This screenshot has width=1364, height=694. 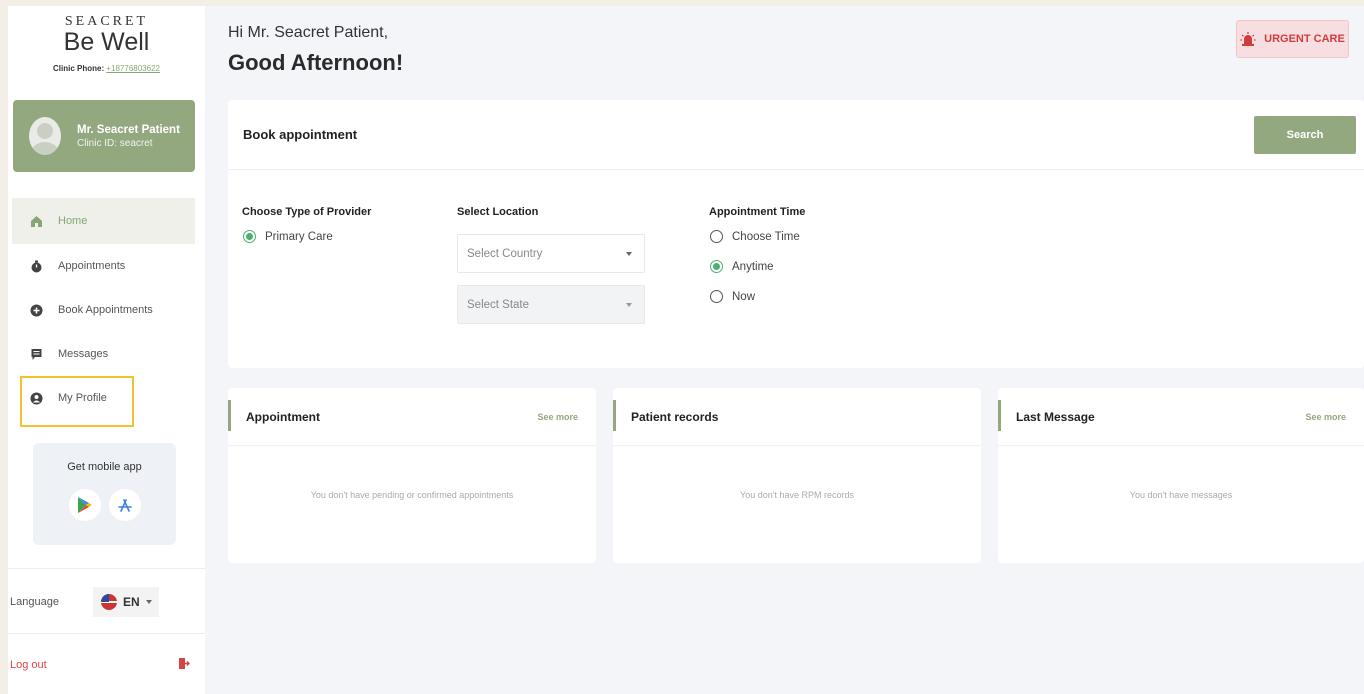 What do you see at coordinates (797, 495) in the screenshot?
I see `patient-records-empty-text: You don't have RPM records` at bounding box center [797, 495].